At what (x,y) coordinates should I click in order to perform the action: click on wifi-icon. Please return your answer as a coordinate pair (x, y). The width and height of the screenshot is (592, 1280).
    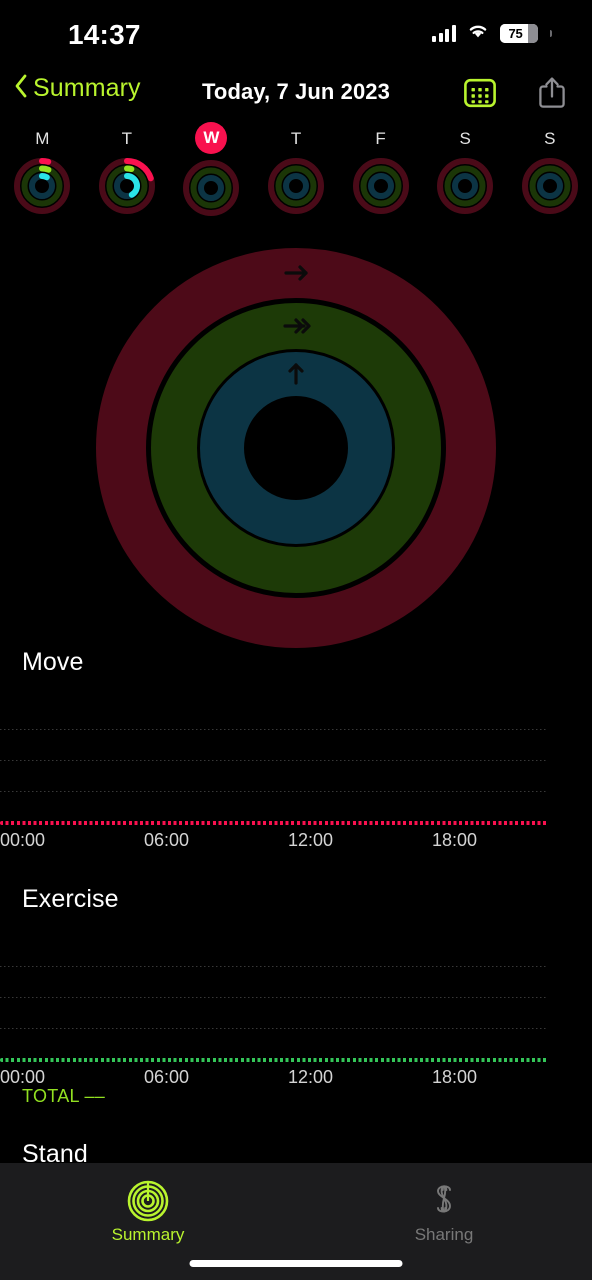
    Looking at the image, I should click on (478, 33).